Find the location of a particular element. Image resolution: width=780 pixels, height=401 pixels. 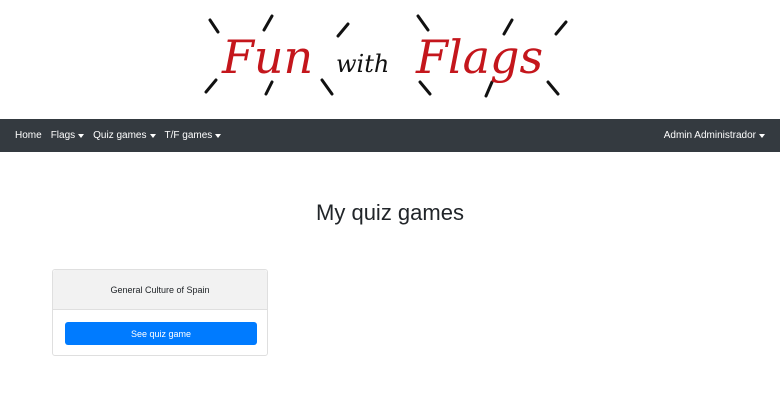

user-menu-label: Admin Administrador is located at coordinates (709, 135).